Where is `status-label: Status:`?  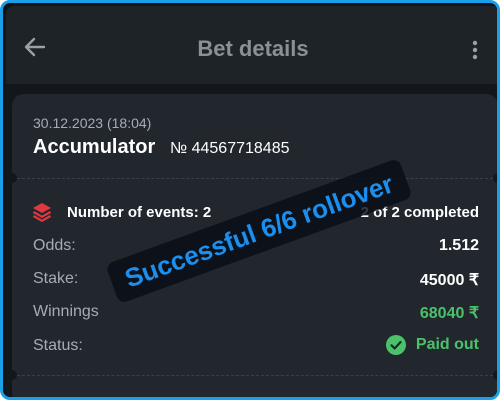
status-label: Status: is located at coordinates (58, 345).